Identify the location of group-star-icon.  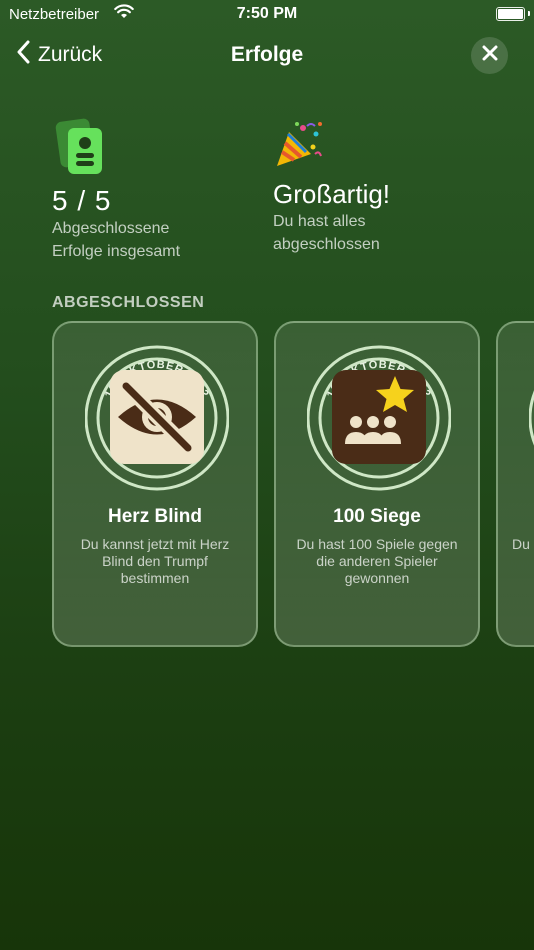
(379, 417).